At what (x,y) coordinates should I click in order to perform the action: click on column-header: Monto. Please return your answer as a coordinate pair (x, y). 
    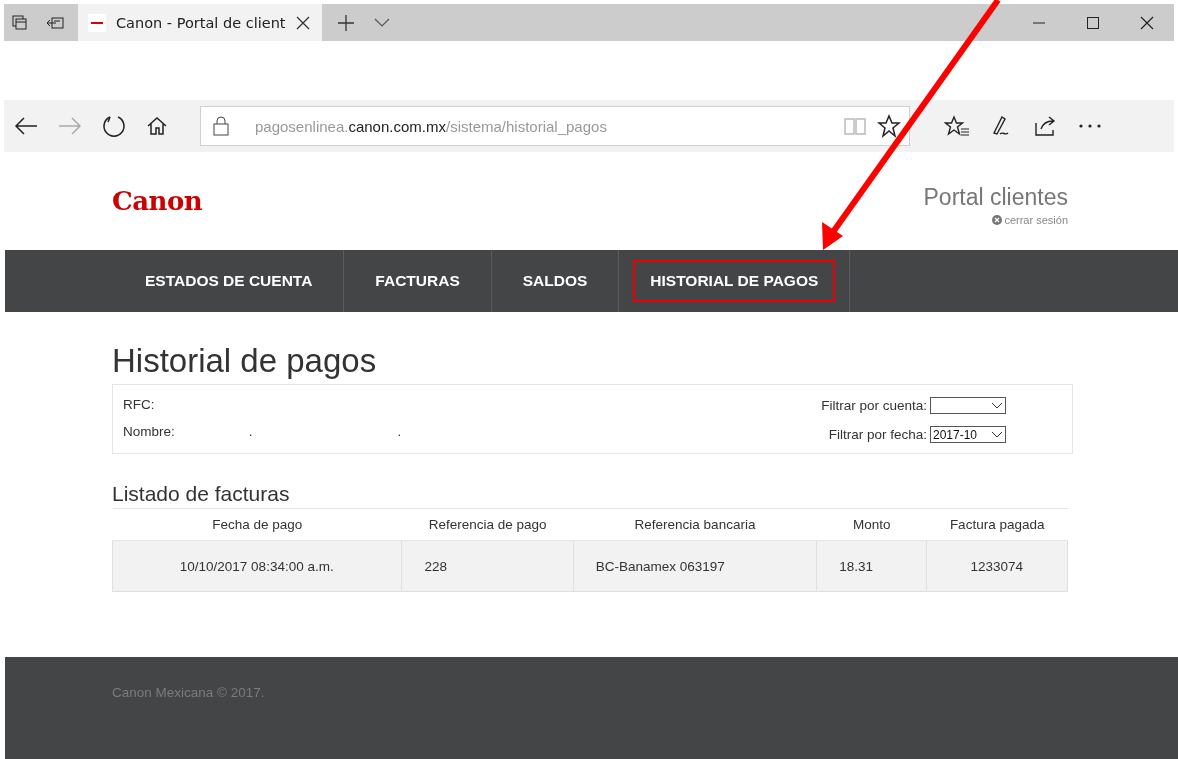
    Looking at the image, I should click on (871, 524).